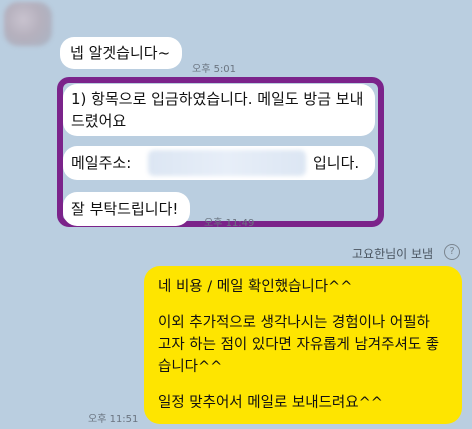  What do you see at coordinates (452, 252) in the screenshot?
I see `help-icon: ?` at bounding box center [452, 252].